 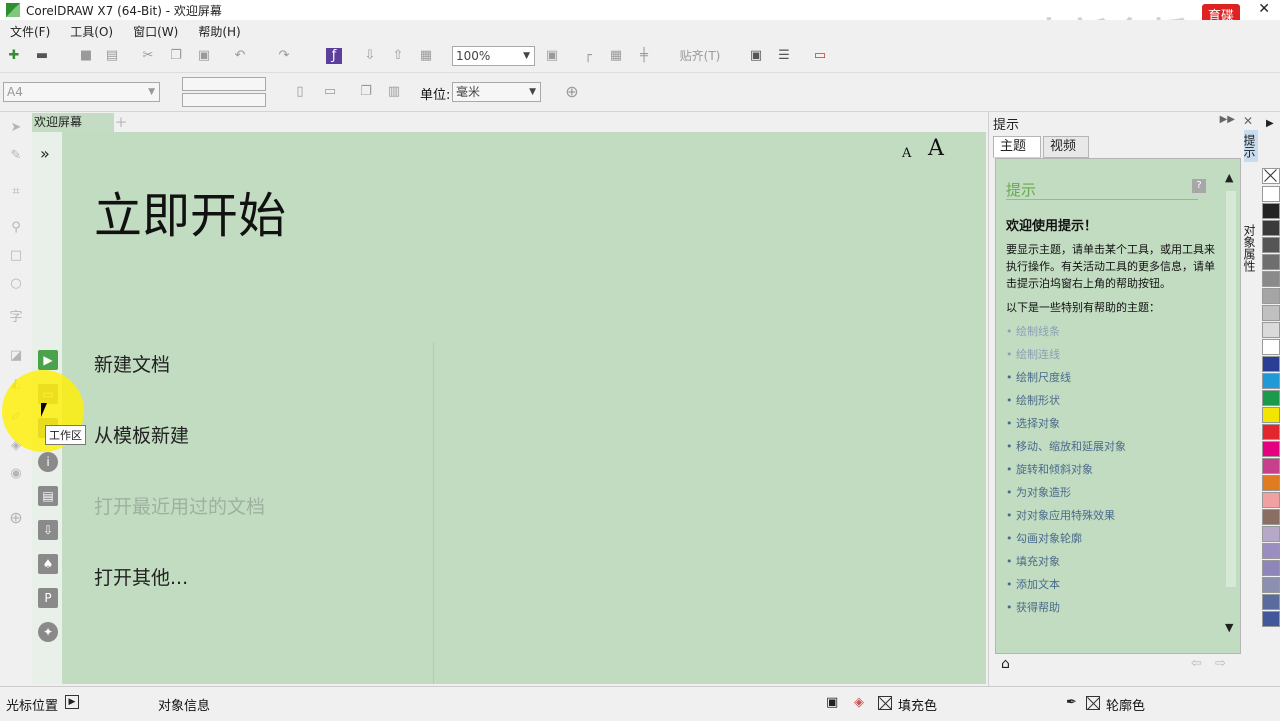 I want to click on home-icon: ⌂, so click(x=1005, y=664).